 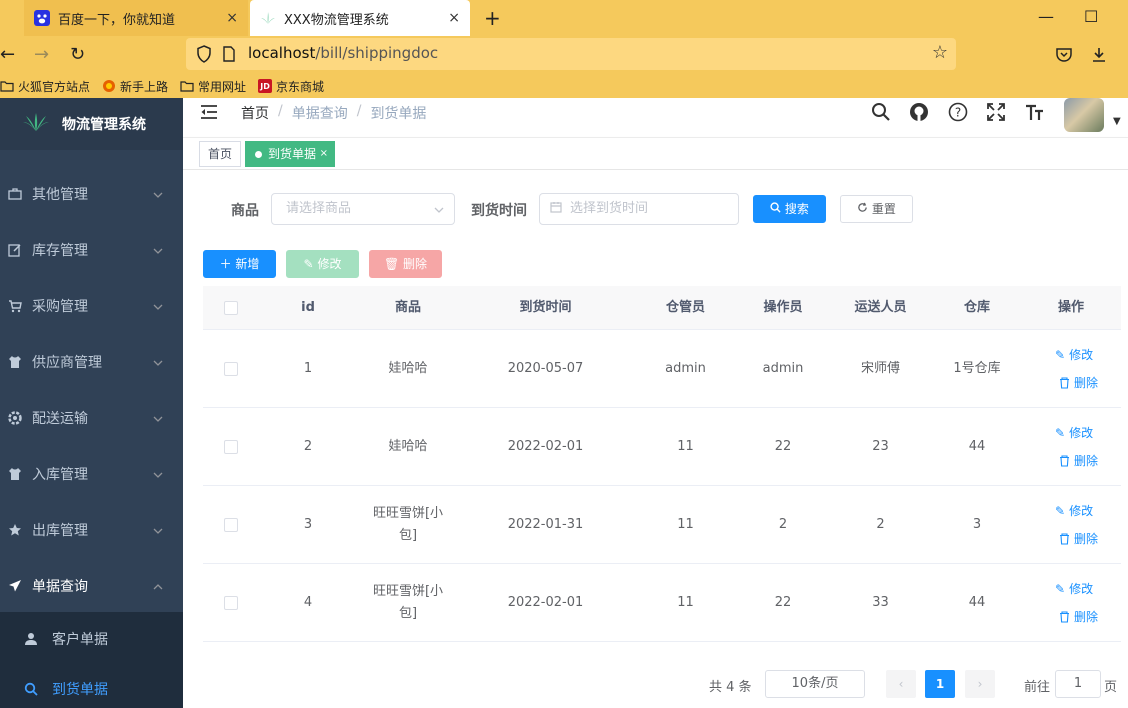 I want to click on add-button: ＋ 新增, so click(x=239, y=264).